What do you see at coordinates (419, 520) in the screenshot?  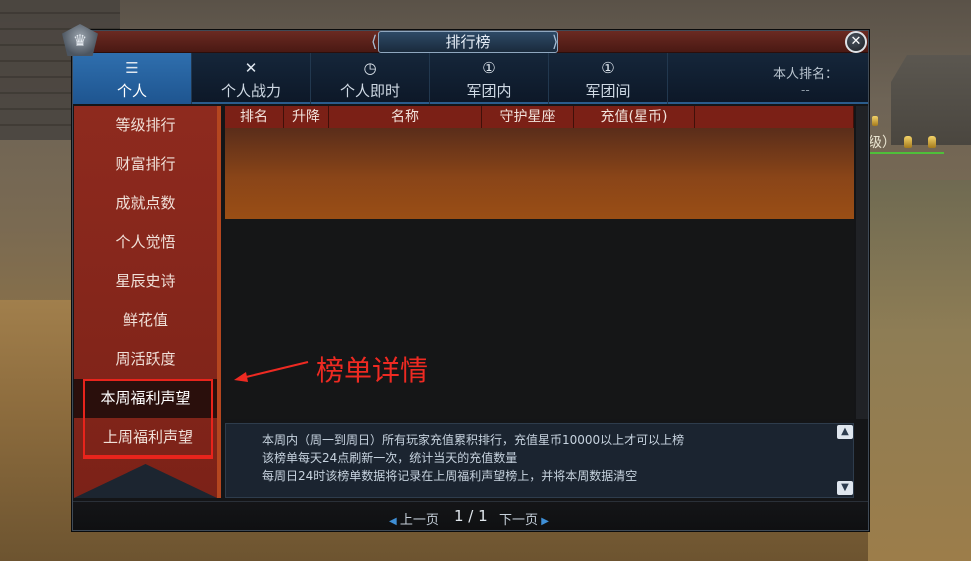 I see `prev-page-label: 上一页` at bounding box center [419, 520].